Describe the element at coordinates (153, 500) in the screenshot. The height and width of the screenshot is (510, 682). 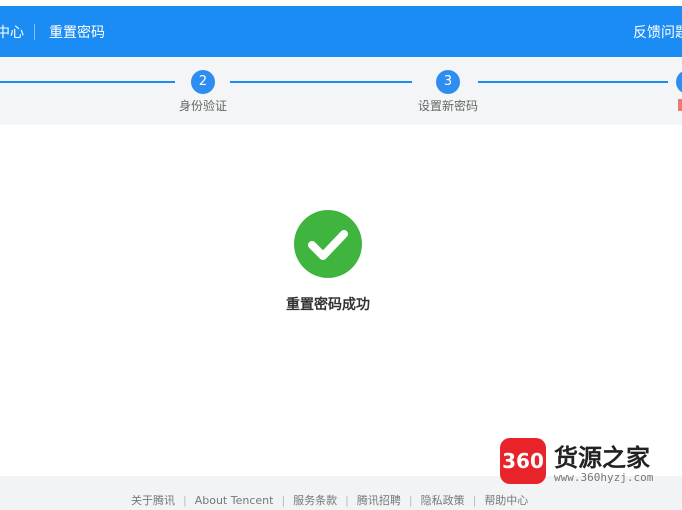
I see `footer-link-about-cn: 关于腾讯` at that location.